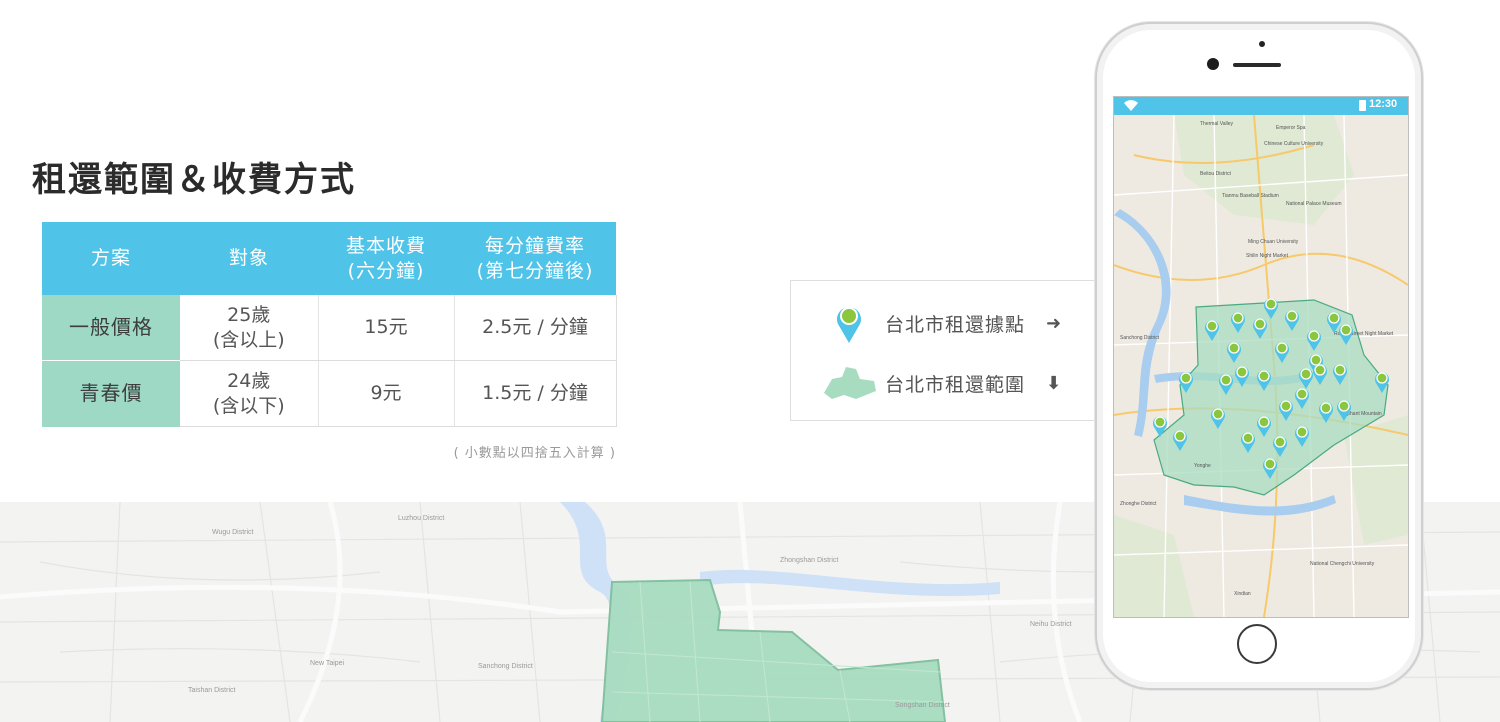 This screenshot has width=1500, height=722. What do you see at coordinates (233, 532) in the screenshot?
I see `map-label-wugu: Wugu District` at bounding box center [233, 532].